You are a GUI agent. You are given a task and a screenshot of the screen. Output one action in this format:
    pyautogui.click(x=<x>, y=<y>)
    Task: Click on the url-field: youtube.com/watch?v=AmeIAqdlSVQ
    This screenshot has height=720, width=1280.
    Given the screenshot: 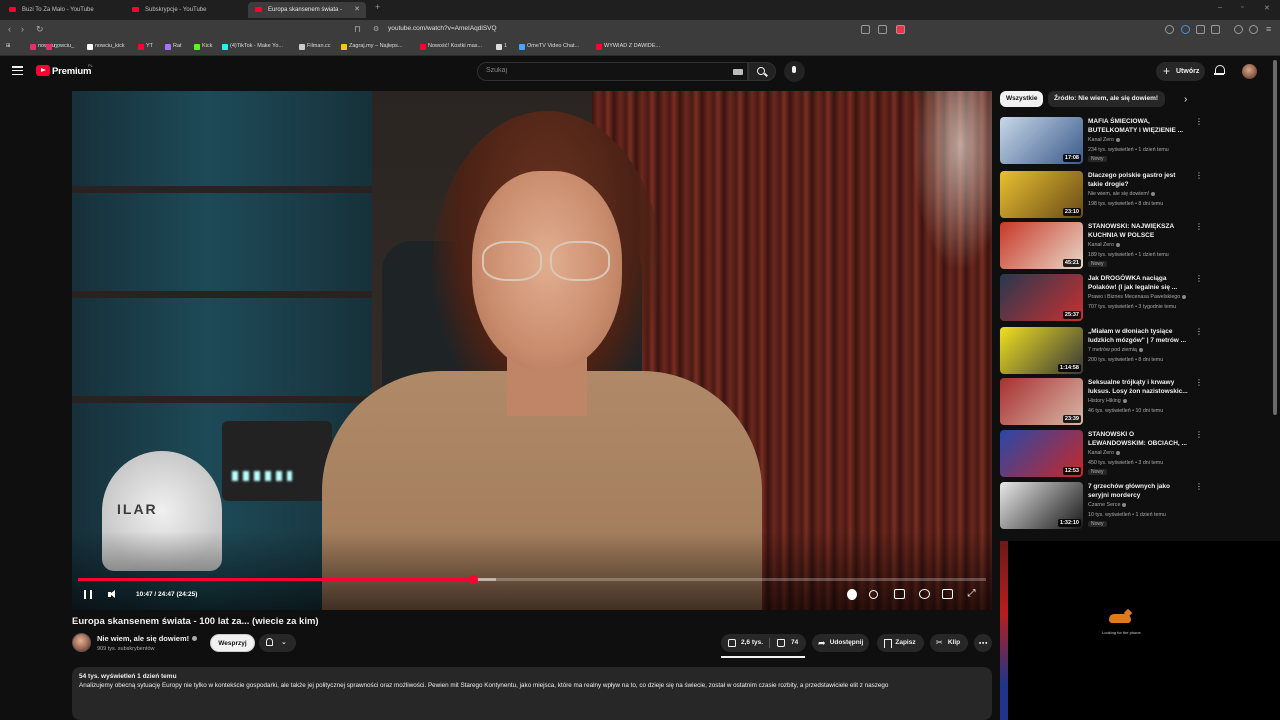 What is the action you would take?
    pyautogui.click(x=442, y=28)
    